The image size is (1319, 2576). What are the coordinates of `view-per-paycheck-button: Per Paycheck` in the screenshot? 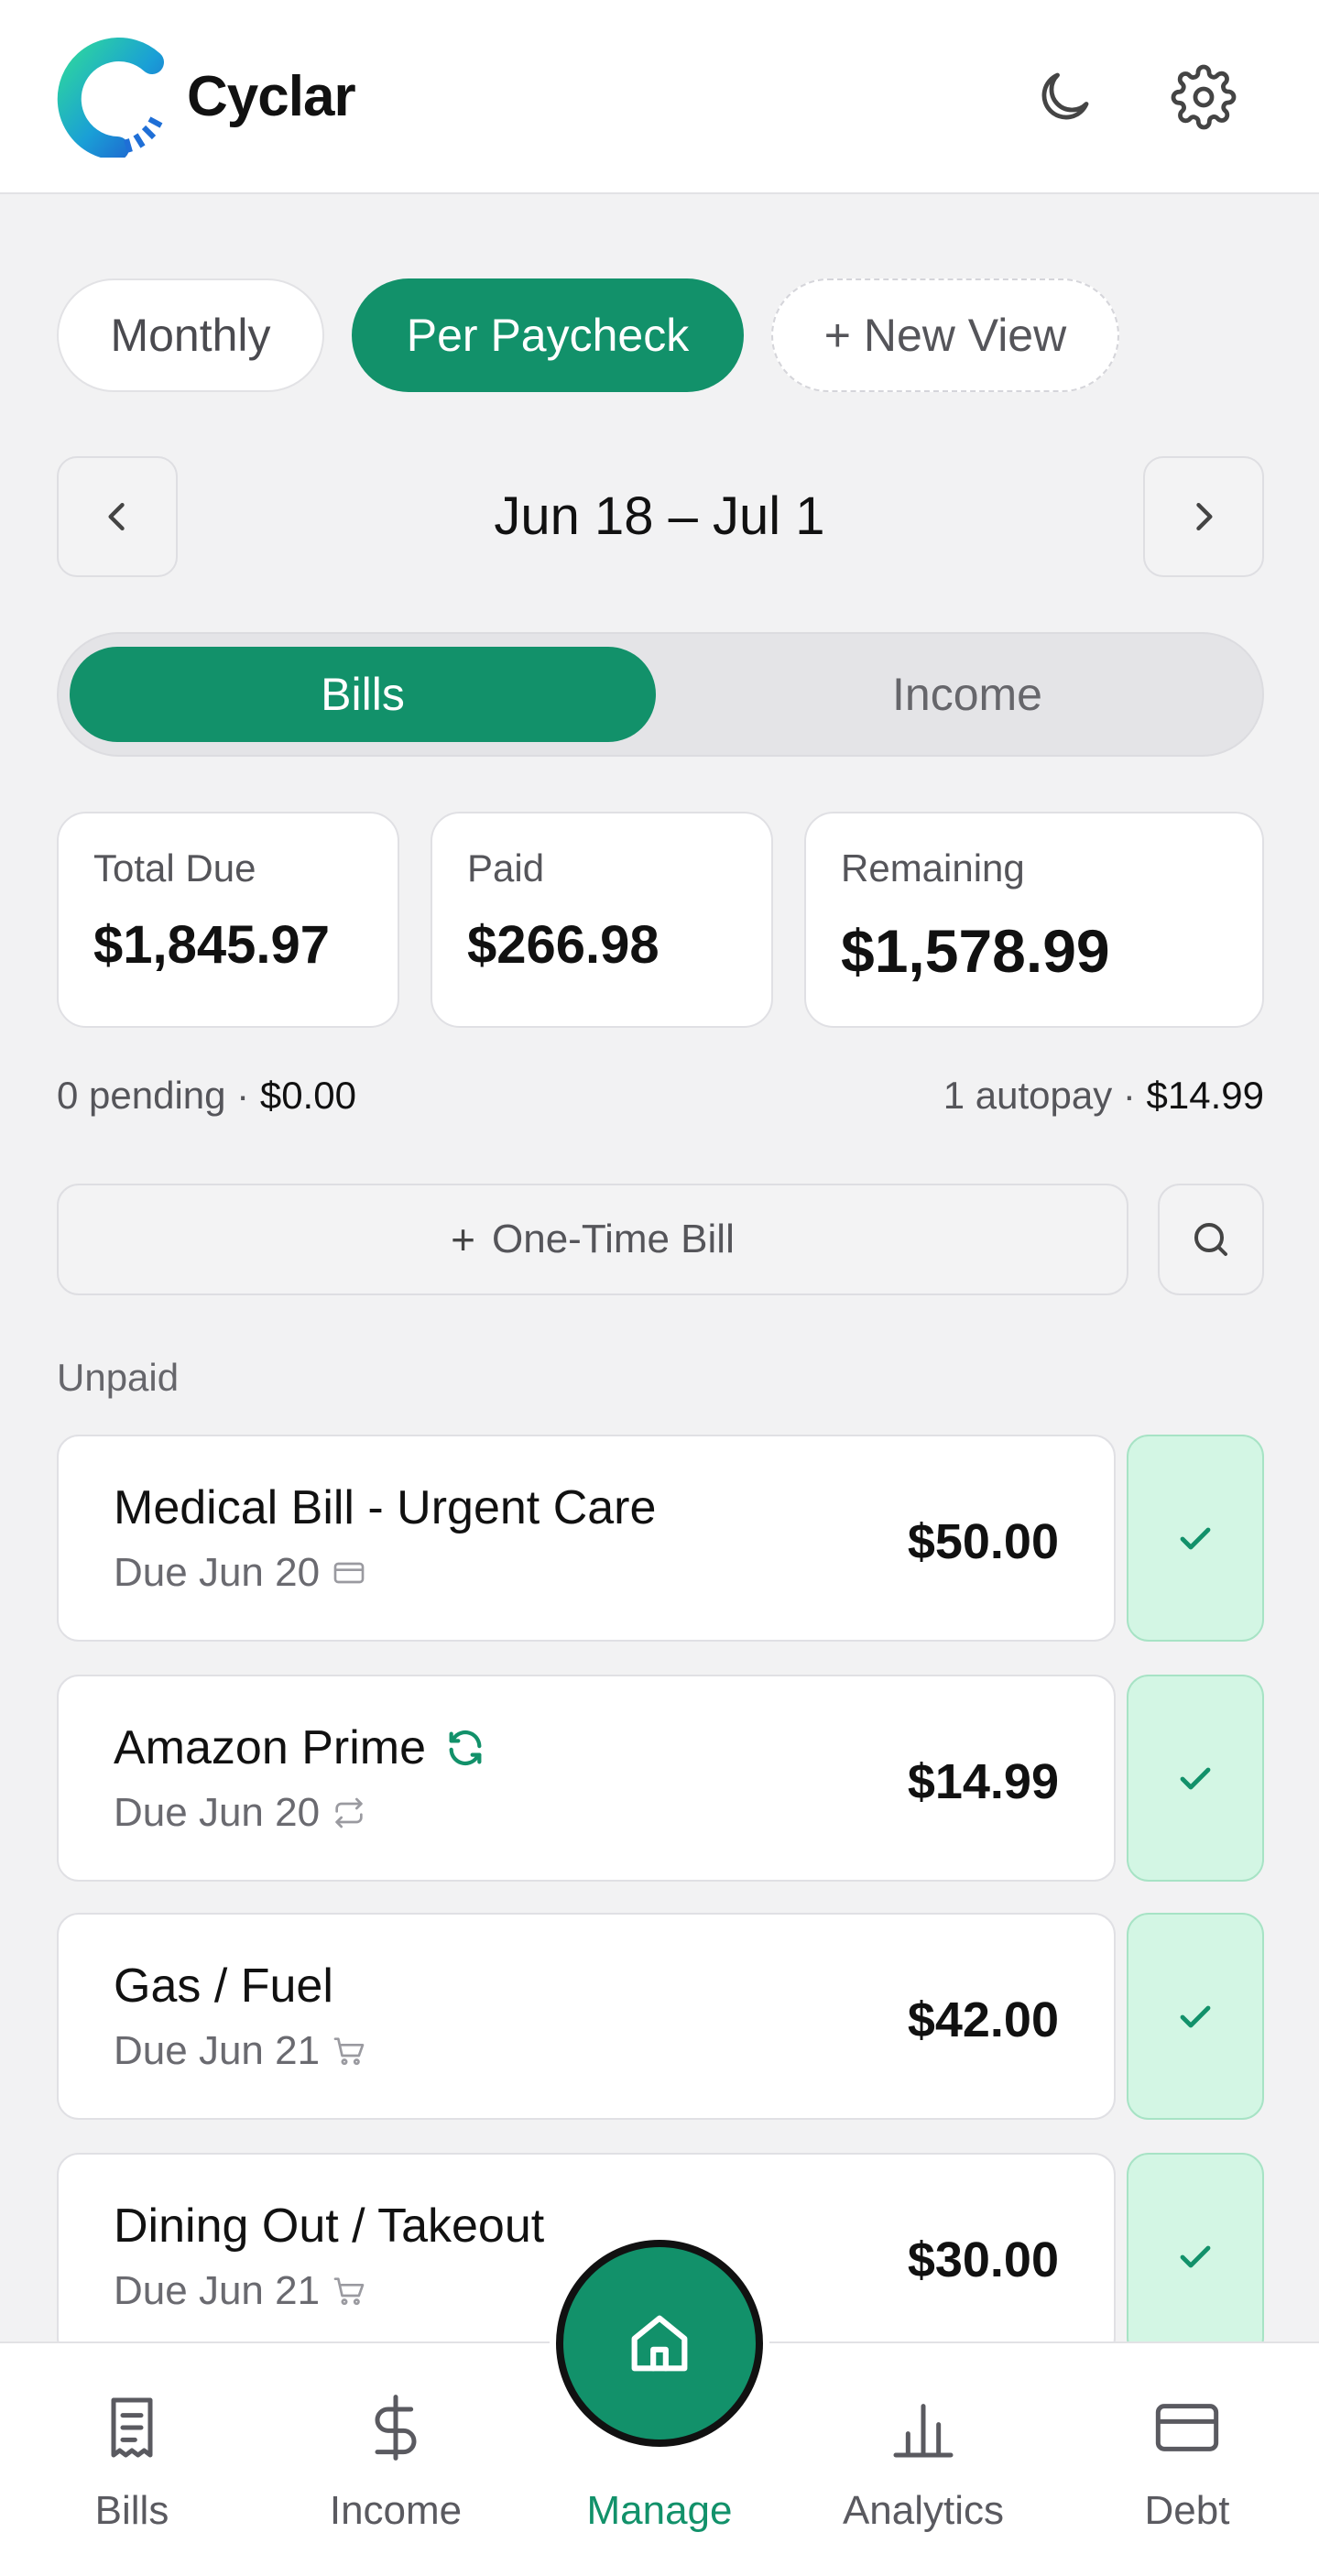 It's located at (548, 335).